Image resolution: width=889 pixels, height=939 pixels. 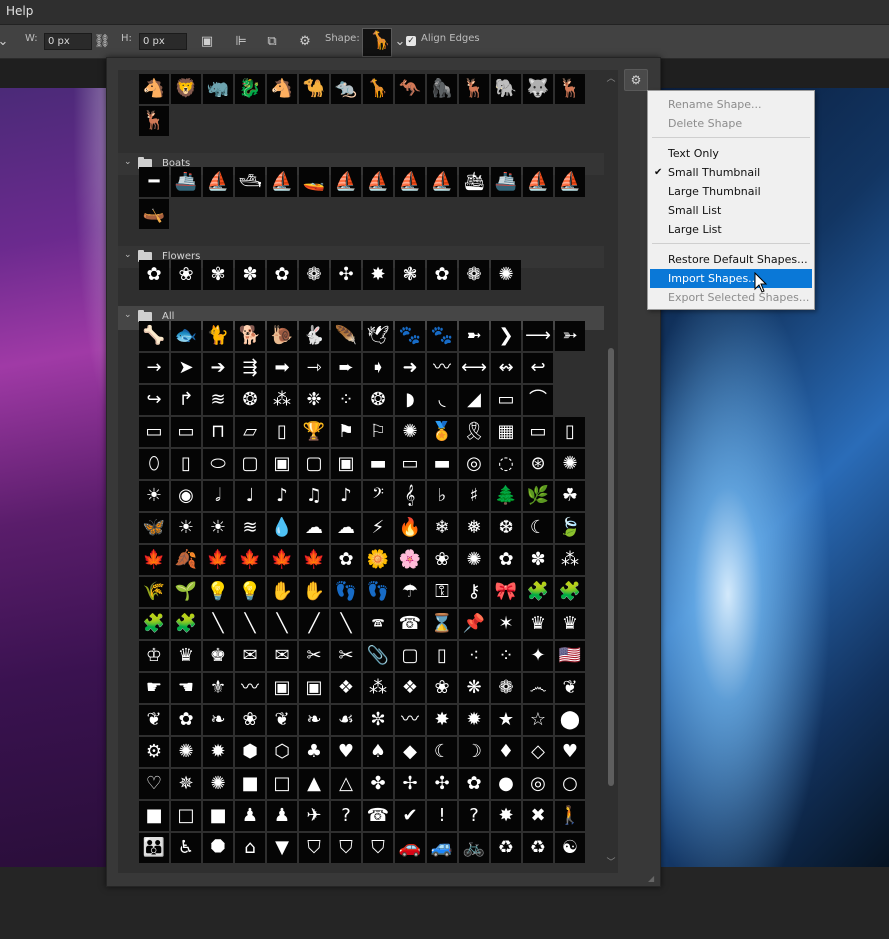 I want to click on shape-thumbnail: ⇶, so click(x=250, y=368).